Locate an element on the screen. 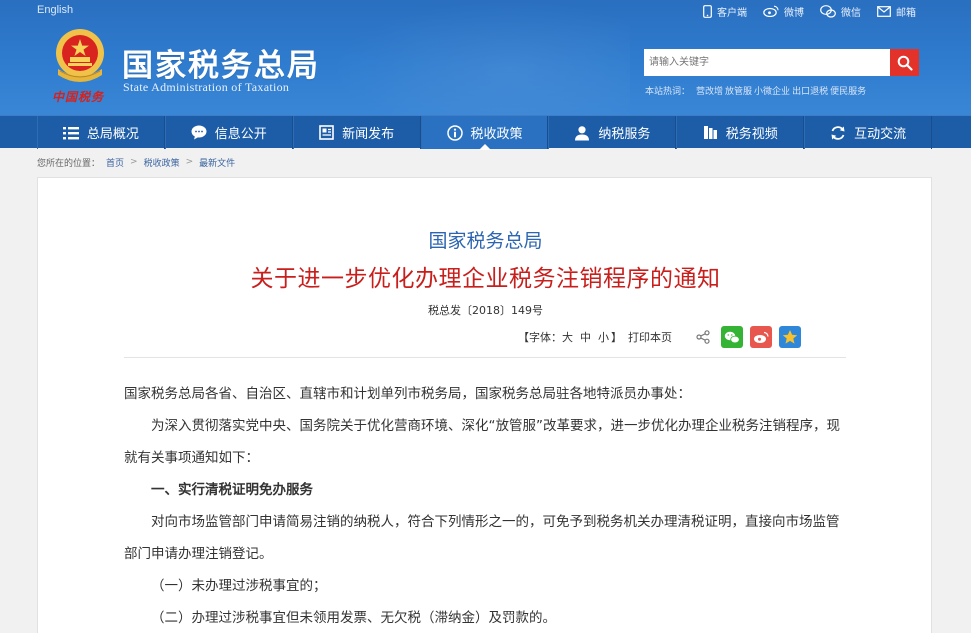  share-icons is located at coordinates (746, 337).